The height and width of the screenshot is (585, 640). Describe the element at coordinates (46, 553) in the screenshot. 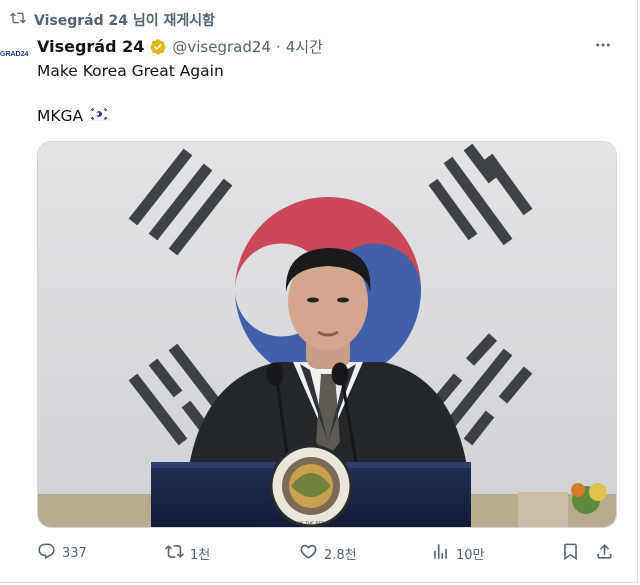

I see `reply-icon` at that location.